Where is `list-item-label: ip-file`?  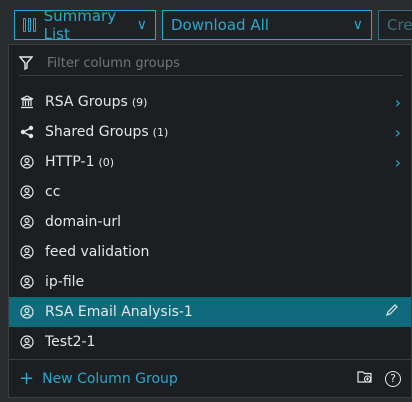 list-item-label: ip-file is located at coordinates (65, 282).